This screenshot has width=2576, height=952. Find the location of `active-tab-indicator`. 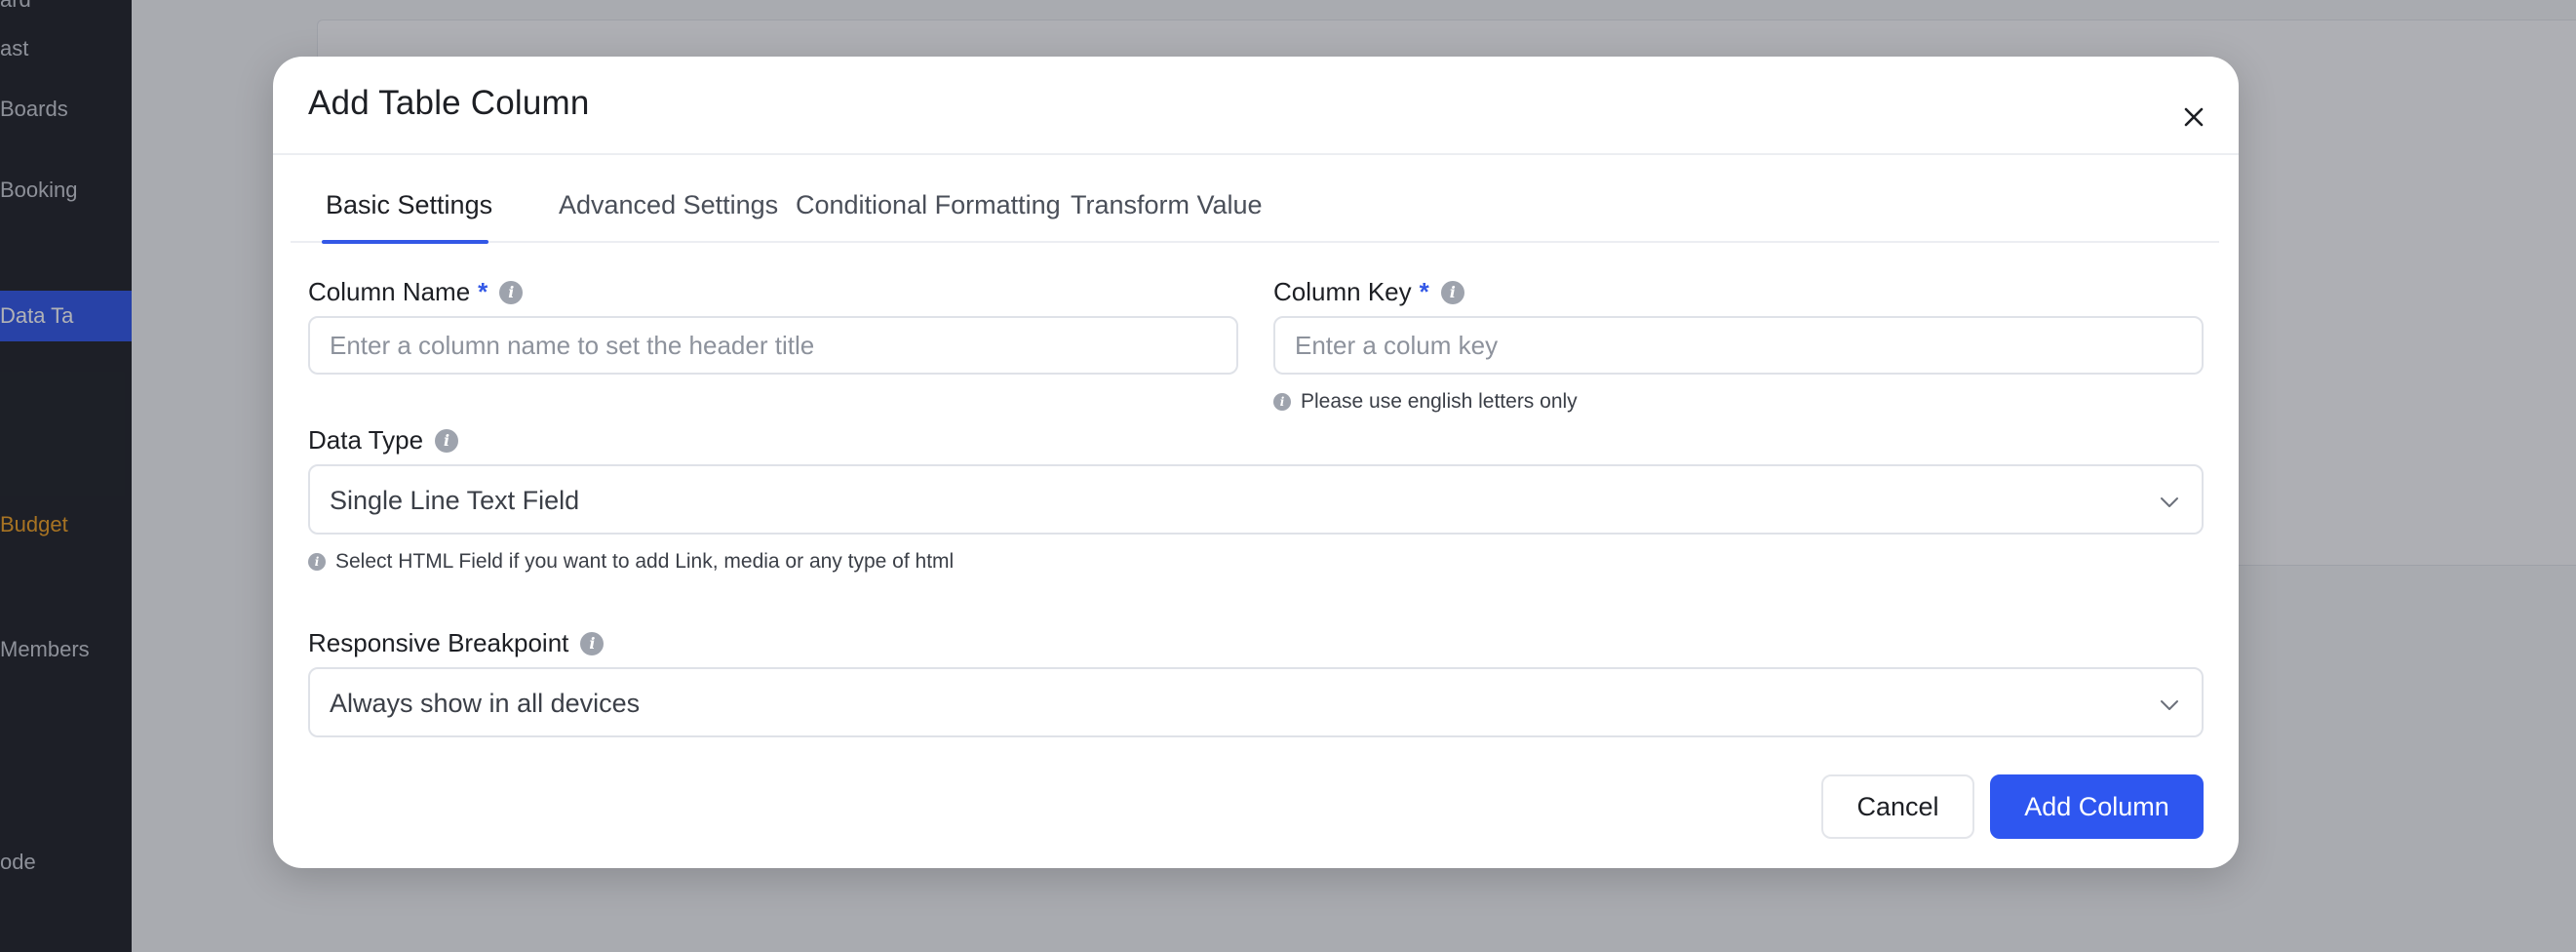

active-tab-indicator is located at coordinates (405, 242).